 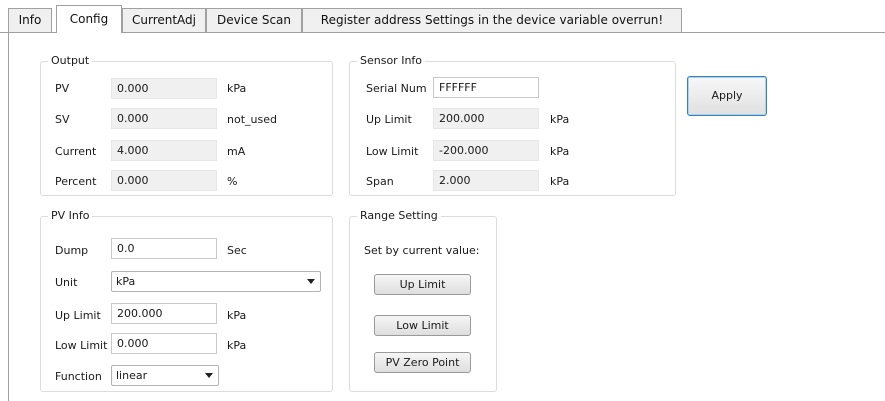 What do you see at coordinates (70, 60) in the screenshot?
I see `output-group-title: Output` at bounding box center [70, 60].